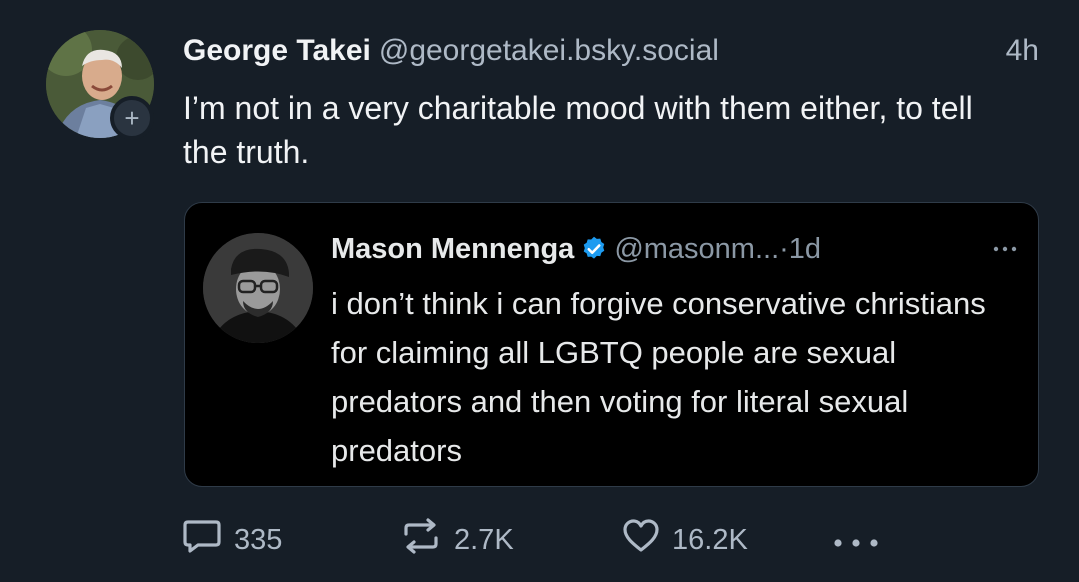  I want to click on reply-button: 335, so click(232, 540).